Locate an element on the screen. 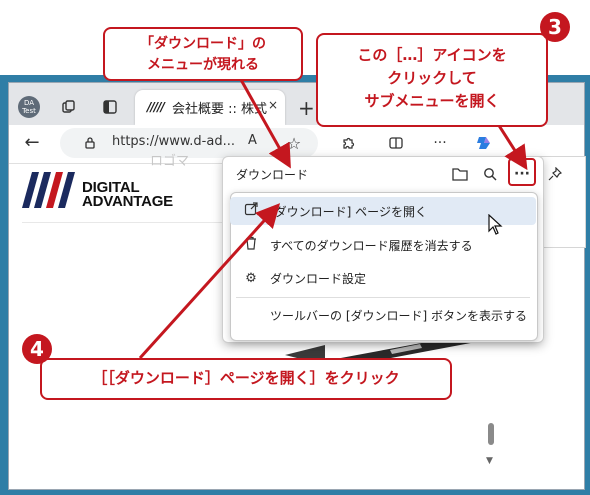  callout-text: クリックして is located at coordinates (432, 78).